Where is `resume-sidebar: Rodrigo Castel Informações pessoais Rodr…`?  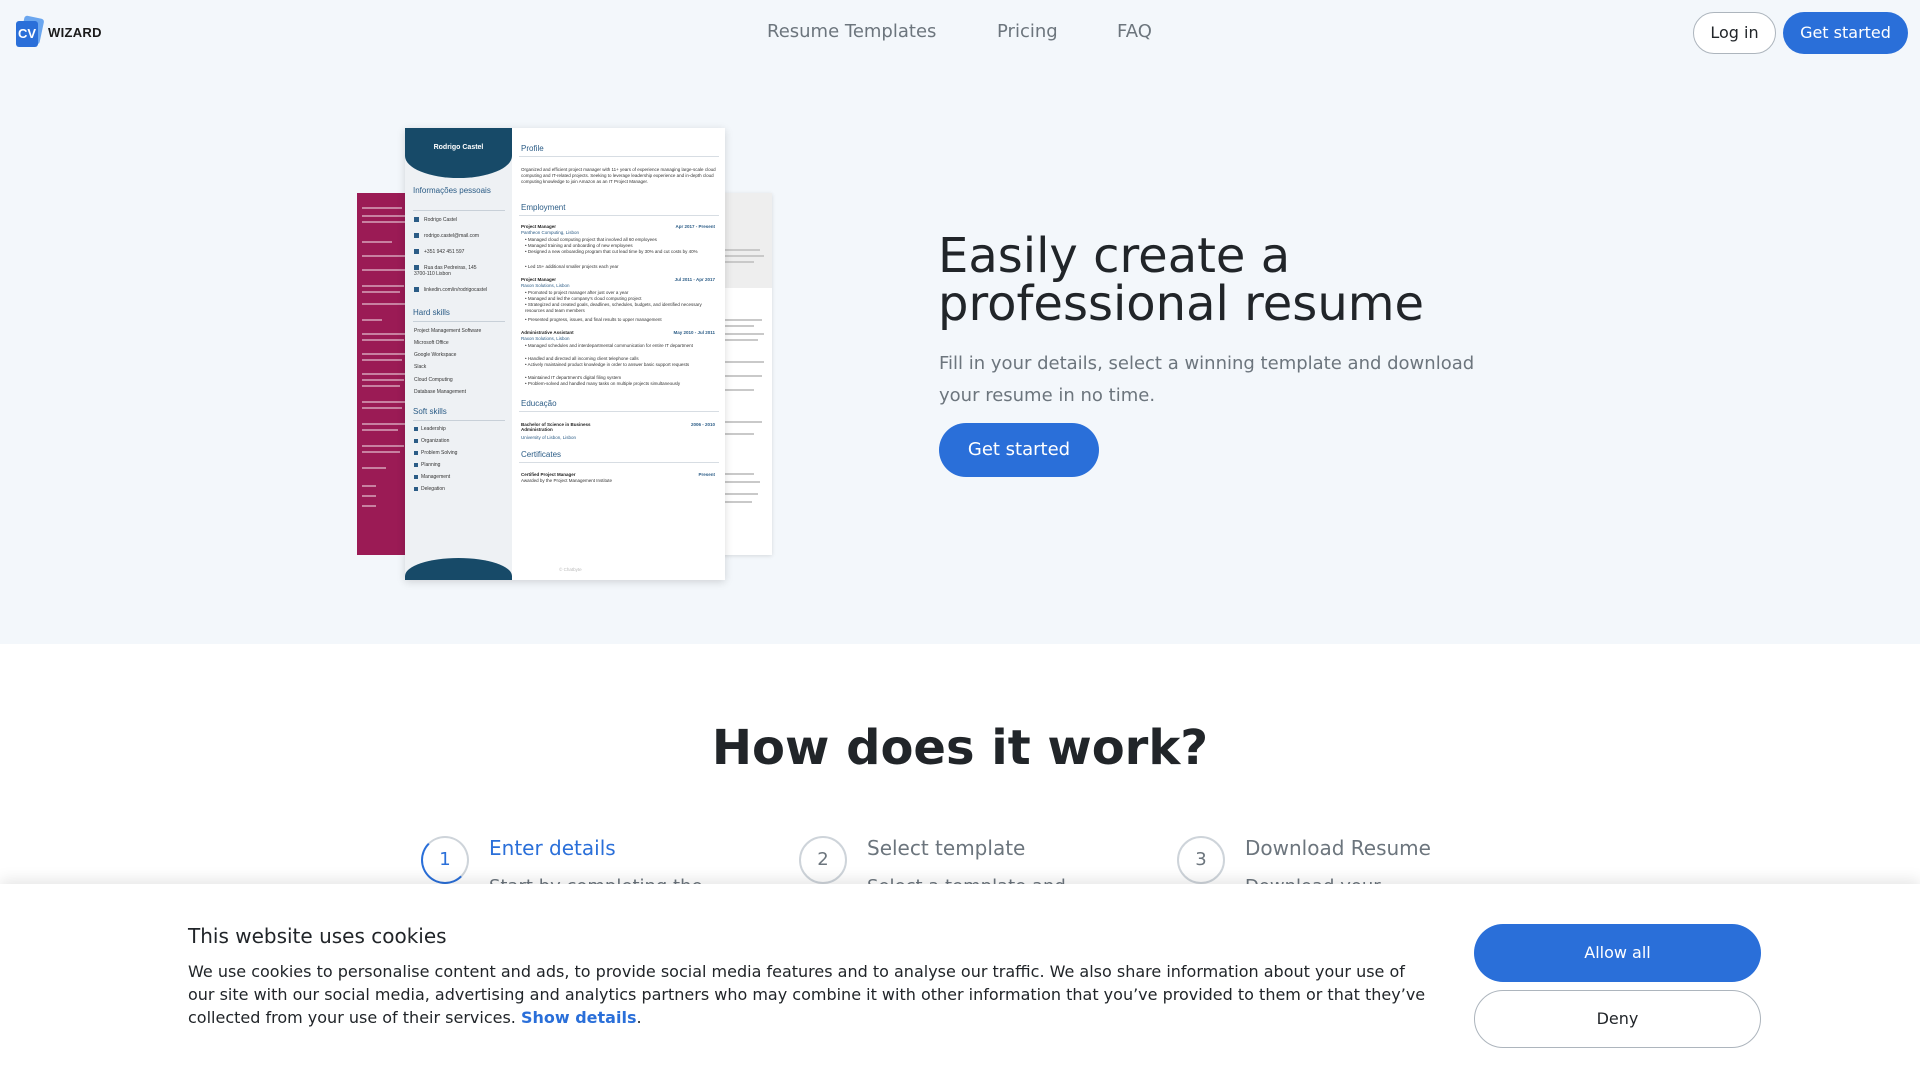 resume-sidebar: Rodrigo Castel Informações pessoais Rodr… is located at coordinates (458, 354).